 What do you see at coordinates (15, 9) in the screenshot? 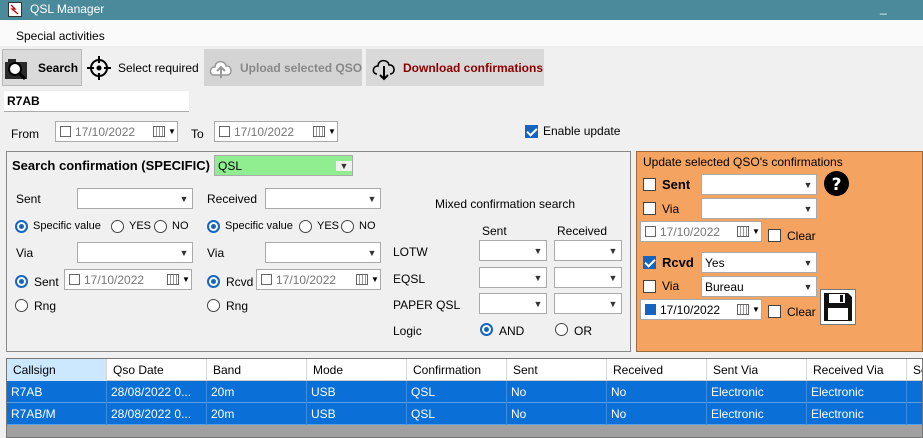
I see `app-icon` at bounding box center [15, 9].